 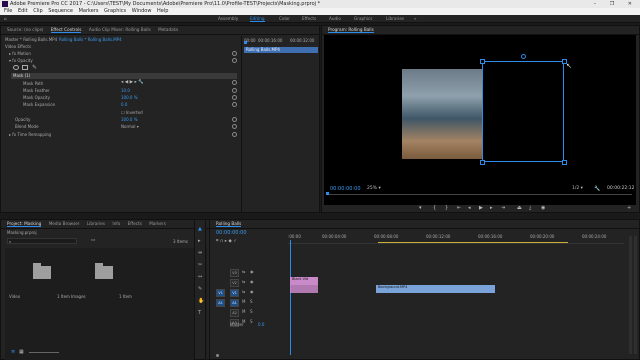 What do you see at coordinates (8, 11) in the screenshot?
I see `menu-file: File` at bounding box center [8, 11].